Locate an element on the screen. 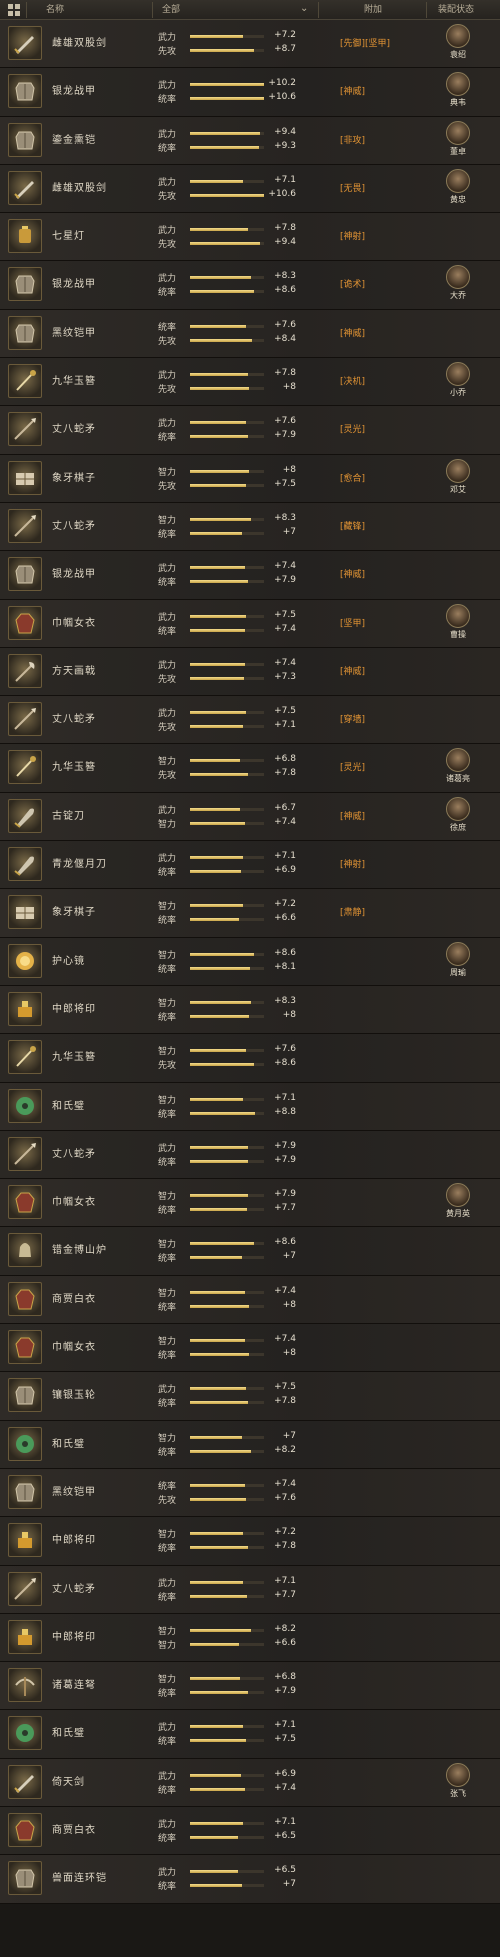 The width and height of the screenshot is (500, 1957). stat-line: 统率 +7.8 is located at coordinates (228, 1402).